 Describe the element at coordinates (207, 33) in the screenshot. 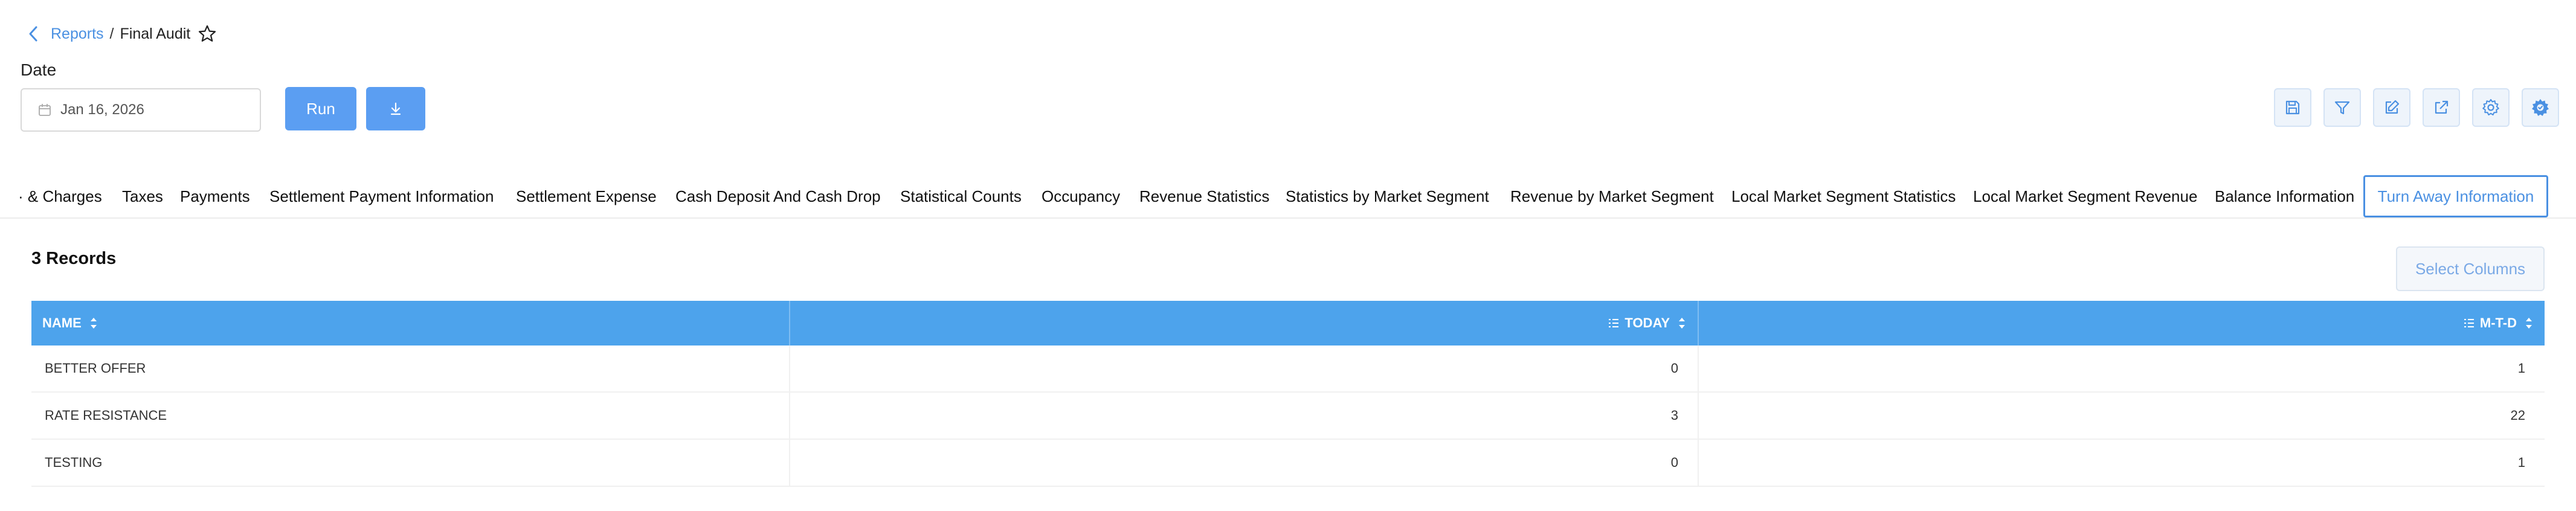

I see `star-icon` at that location.